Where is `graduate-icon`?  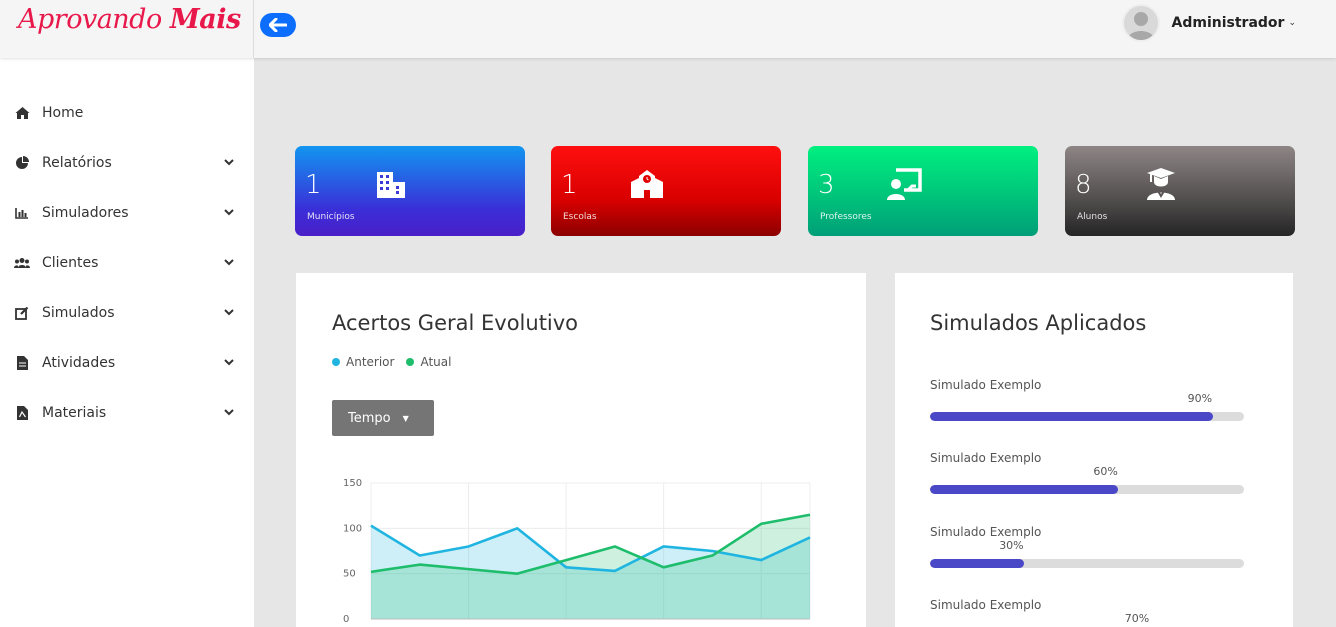
graduate-icon is located at coordinates (1161, 184).